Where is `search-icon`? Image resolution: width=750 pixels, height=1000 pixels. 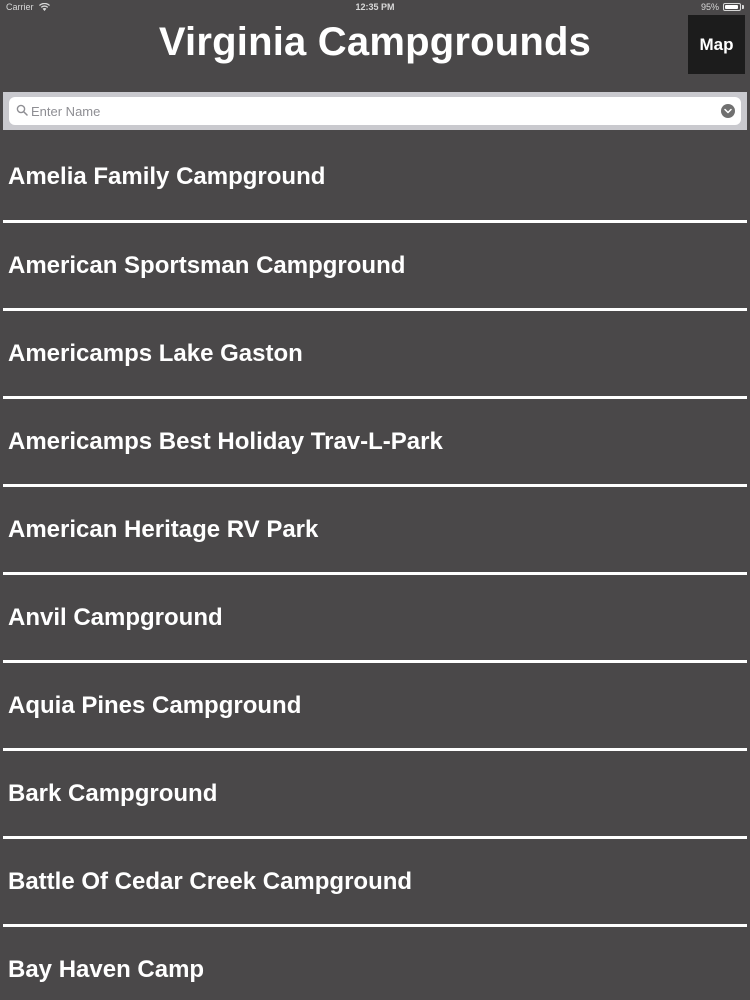
search-icon is located at coordinates (22, 110).